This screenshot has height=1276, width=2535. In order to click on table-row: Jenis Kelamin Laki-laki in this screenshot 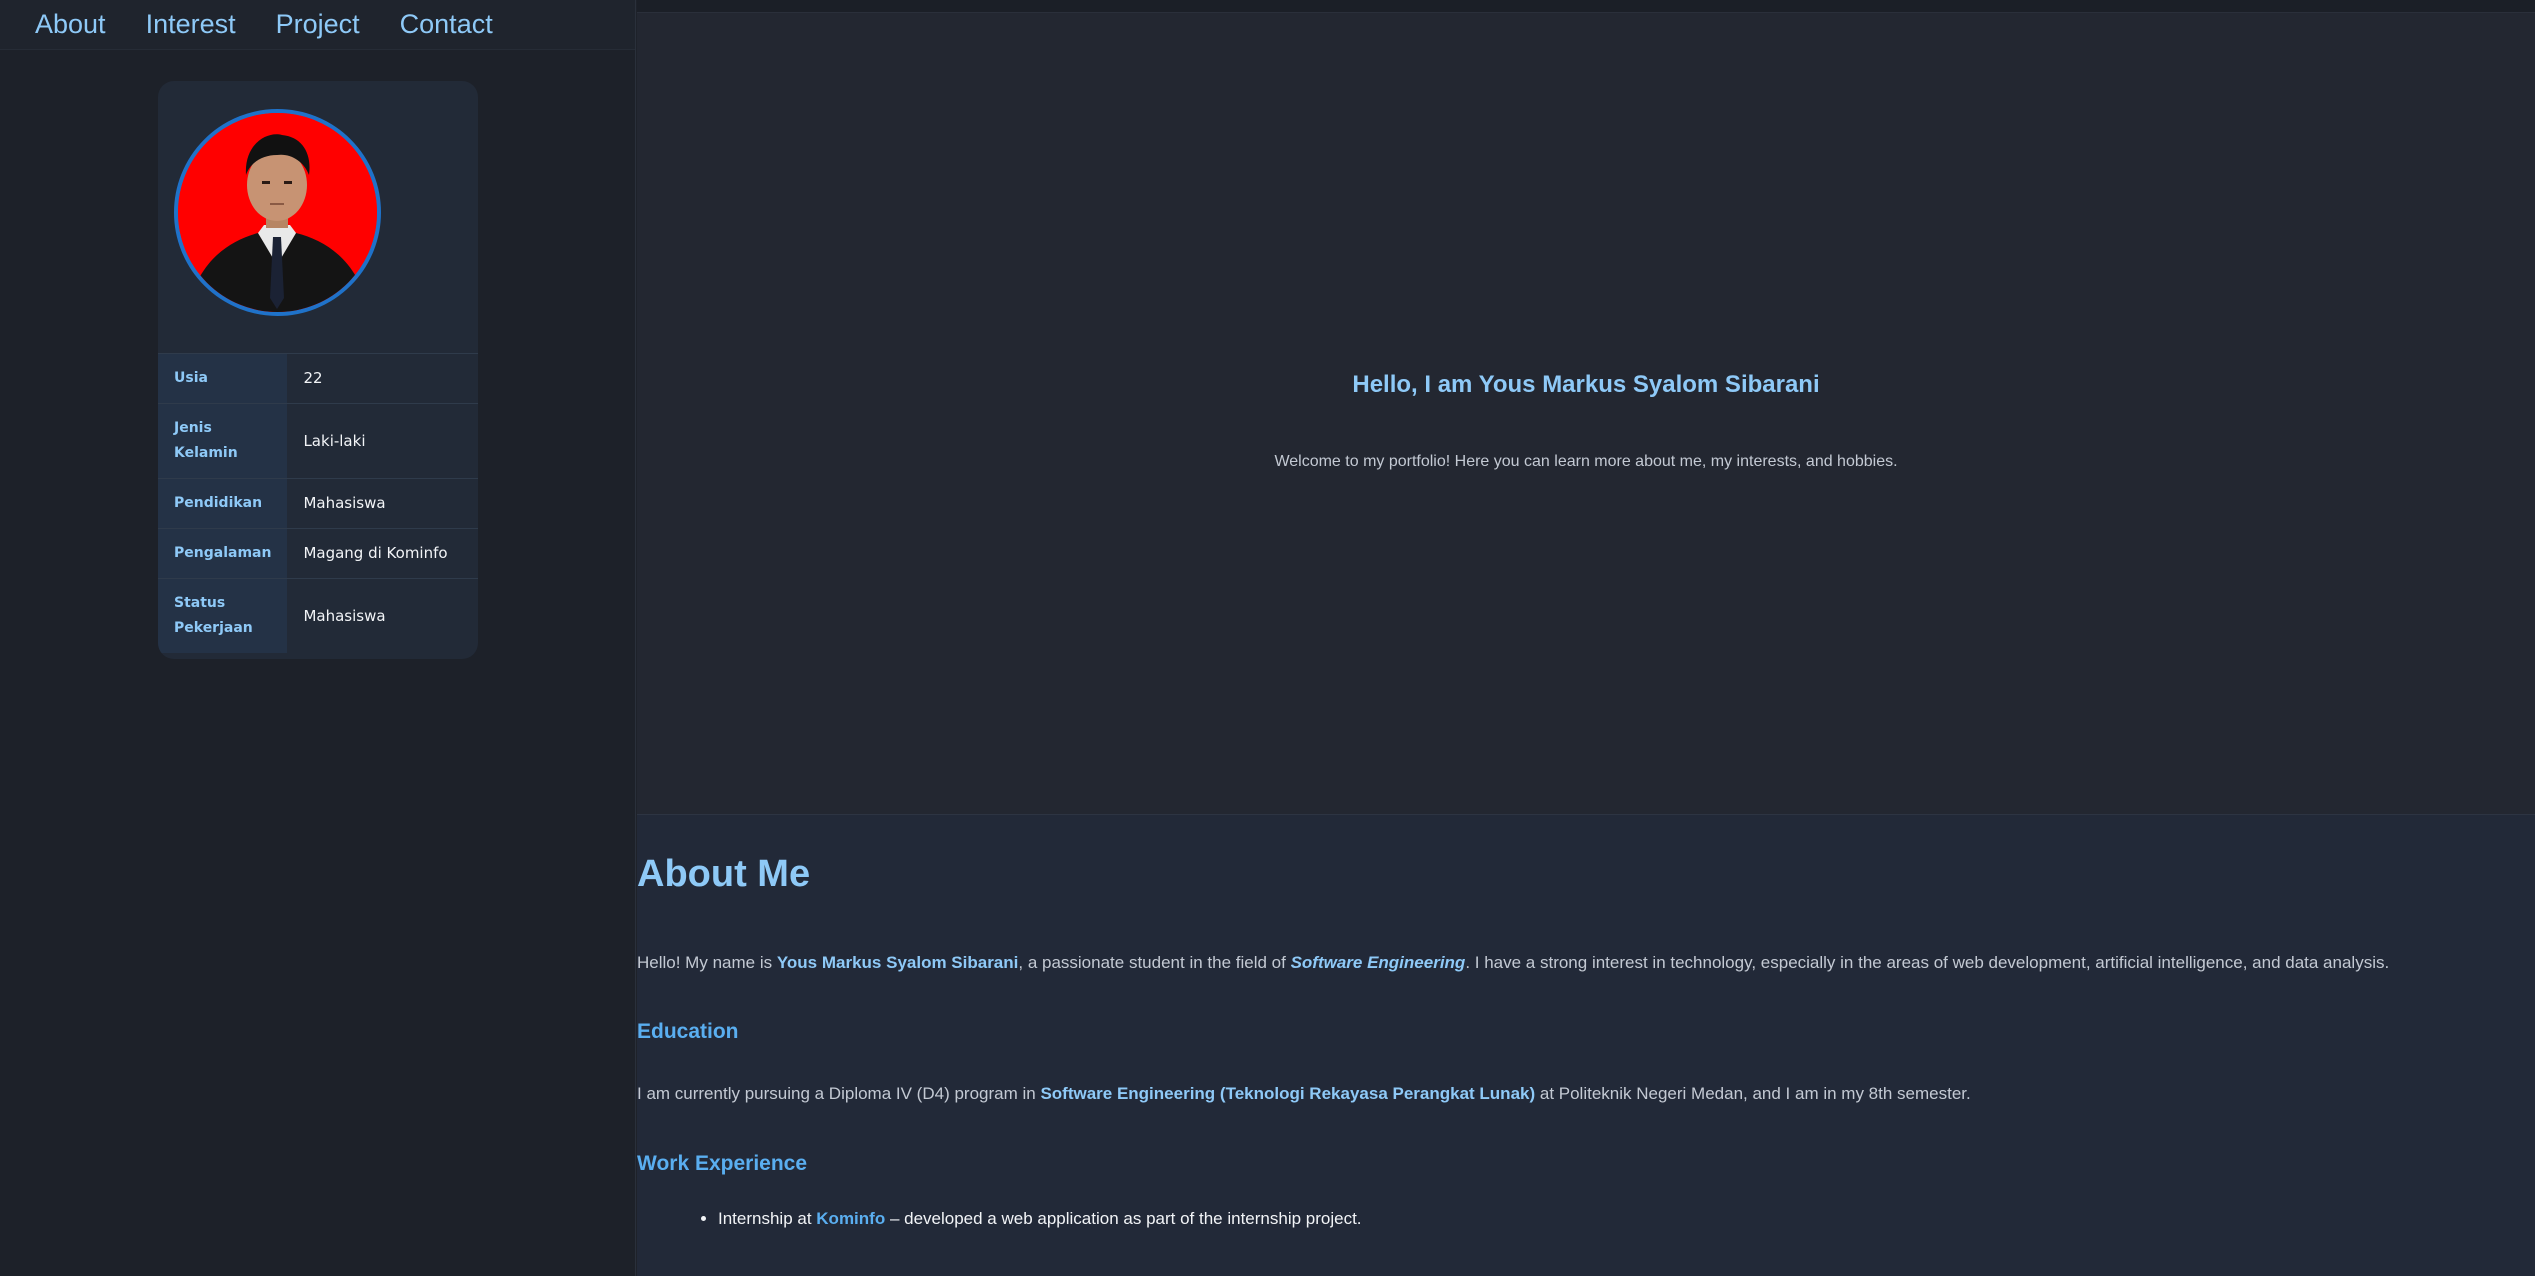, I will do `click(318, 441)`.